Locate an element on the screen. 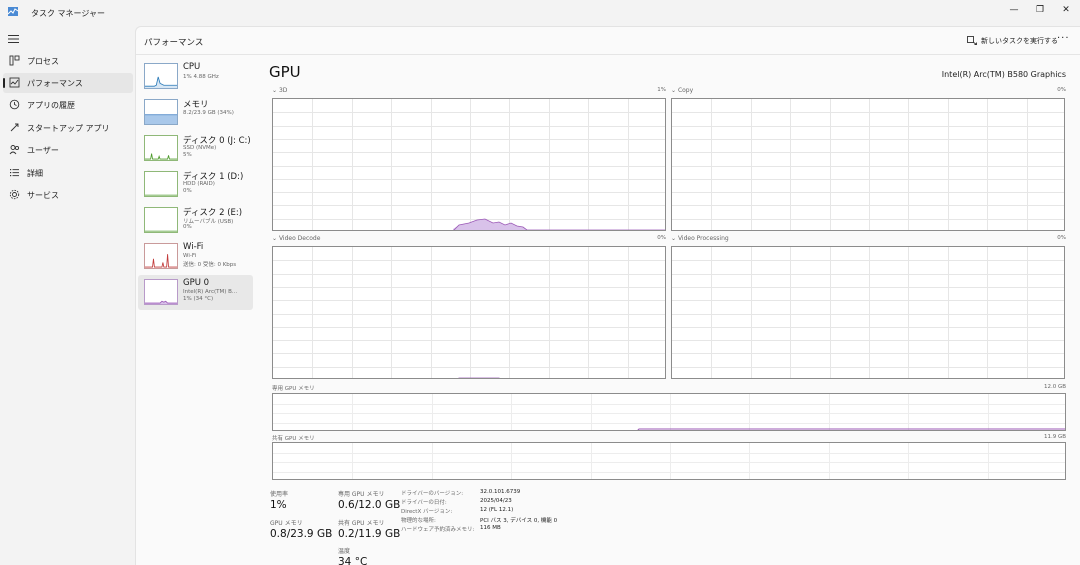 The image size is (1080, 565). shared-memory-graph is located at coordinates (669, 461).